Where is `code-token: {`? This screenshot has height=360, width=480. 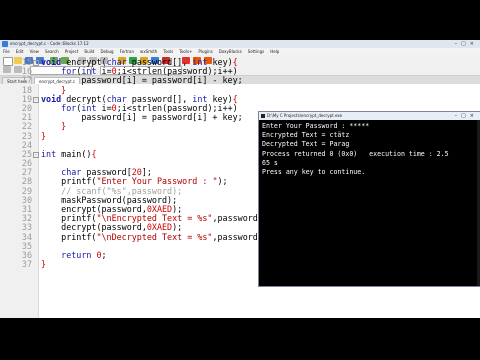
code-token: { is located at coordinates (94, 153).